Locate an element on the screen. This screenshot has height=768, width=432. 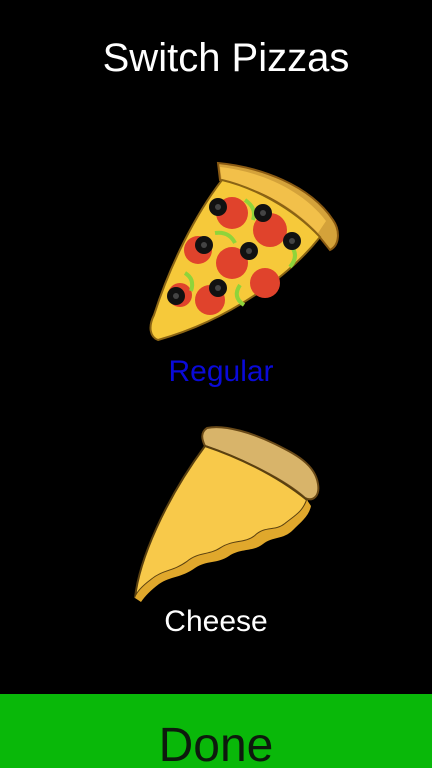
cheese-pizza-slice-icon is located at coordinates (227, 514).